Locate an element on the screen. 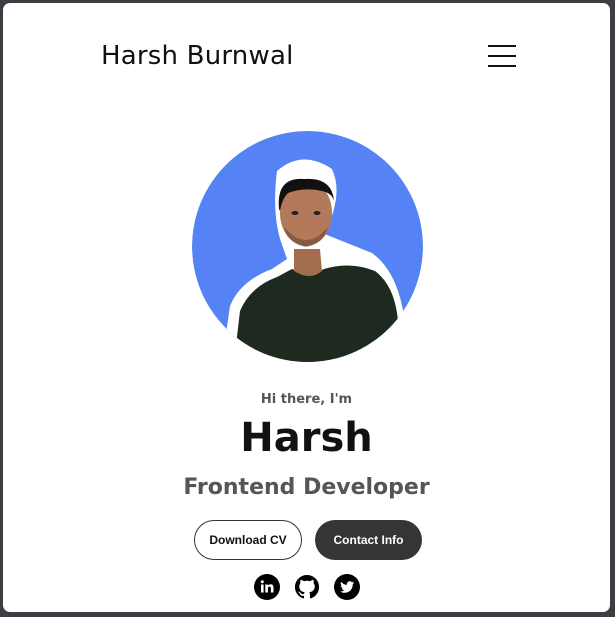 This screenshot has height=617, width=615. greeting-text: Hi there, I'm is located at coordinates (306, 399).